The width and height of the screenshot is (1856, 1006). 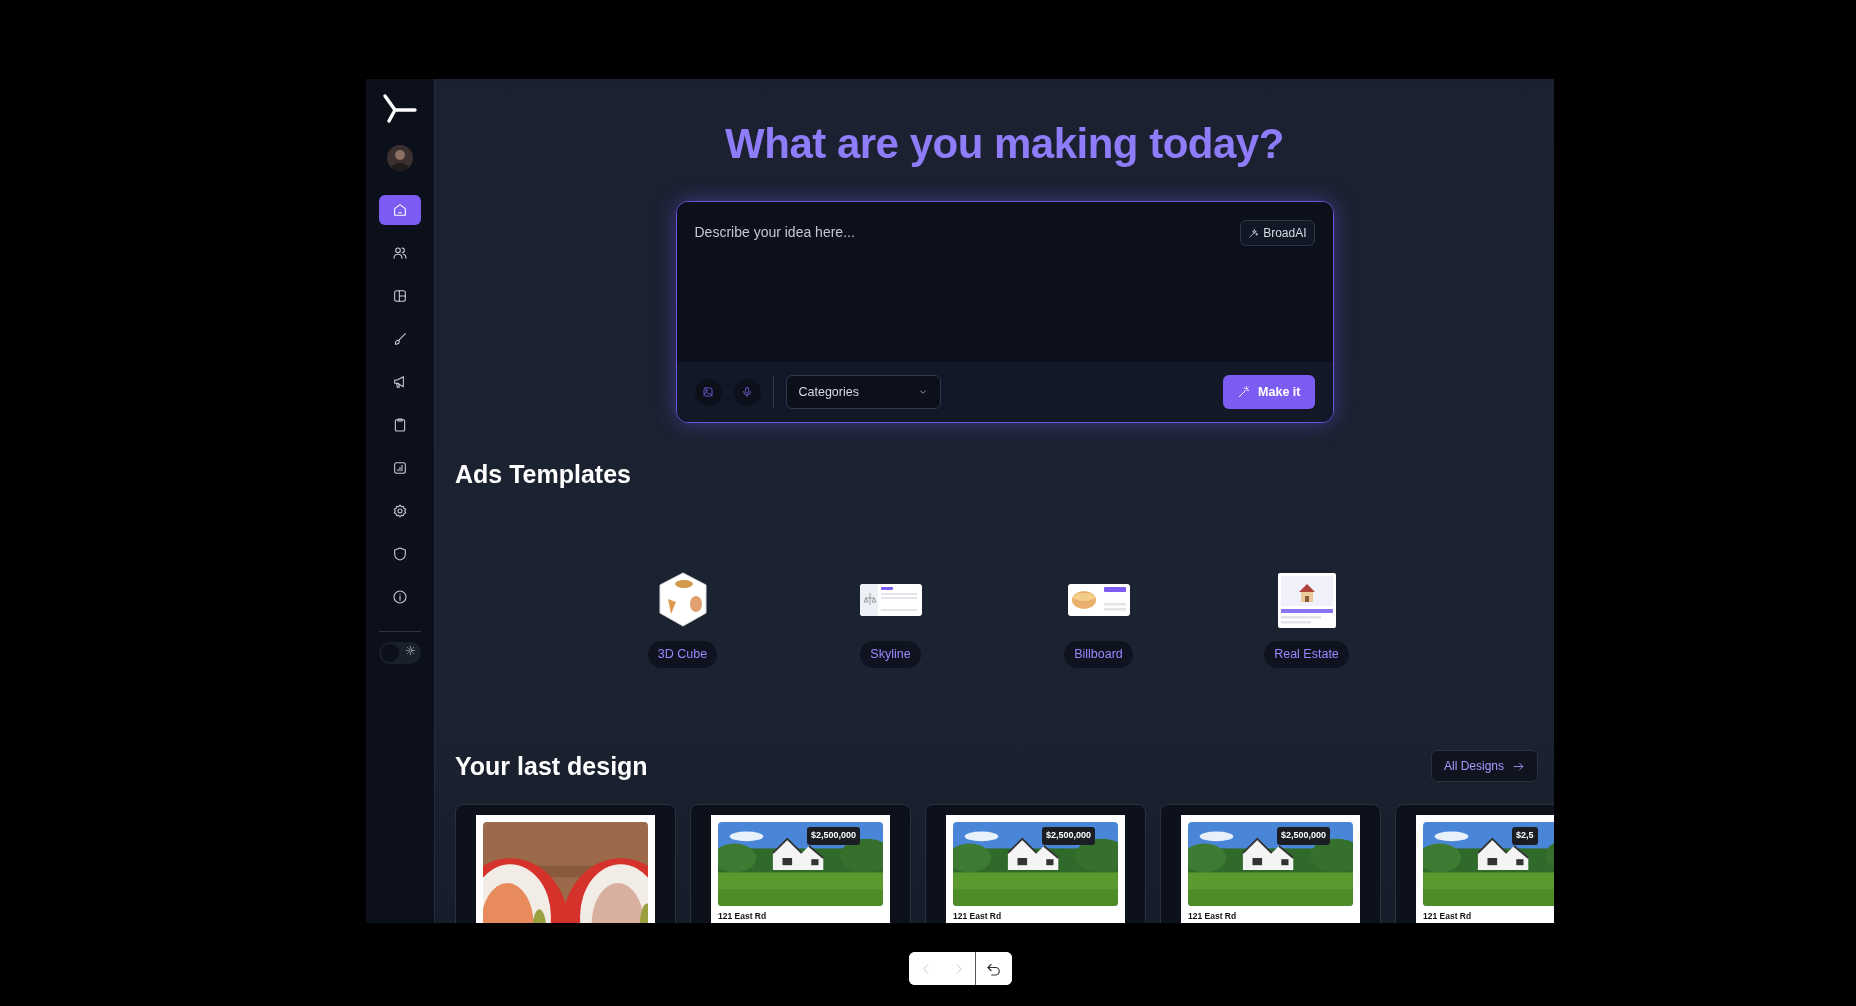 What do you see at coordinates (1306, 655) in the screenshot?
I see `template-chip: Real Estate` at bounding box center [1306, 655].